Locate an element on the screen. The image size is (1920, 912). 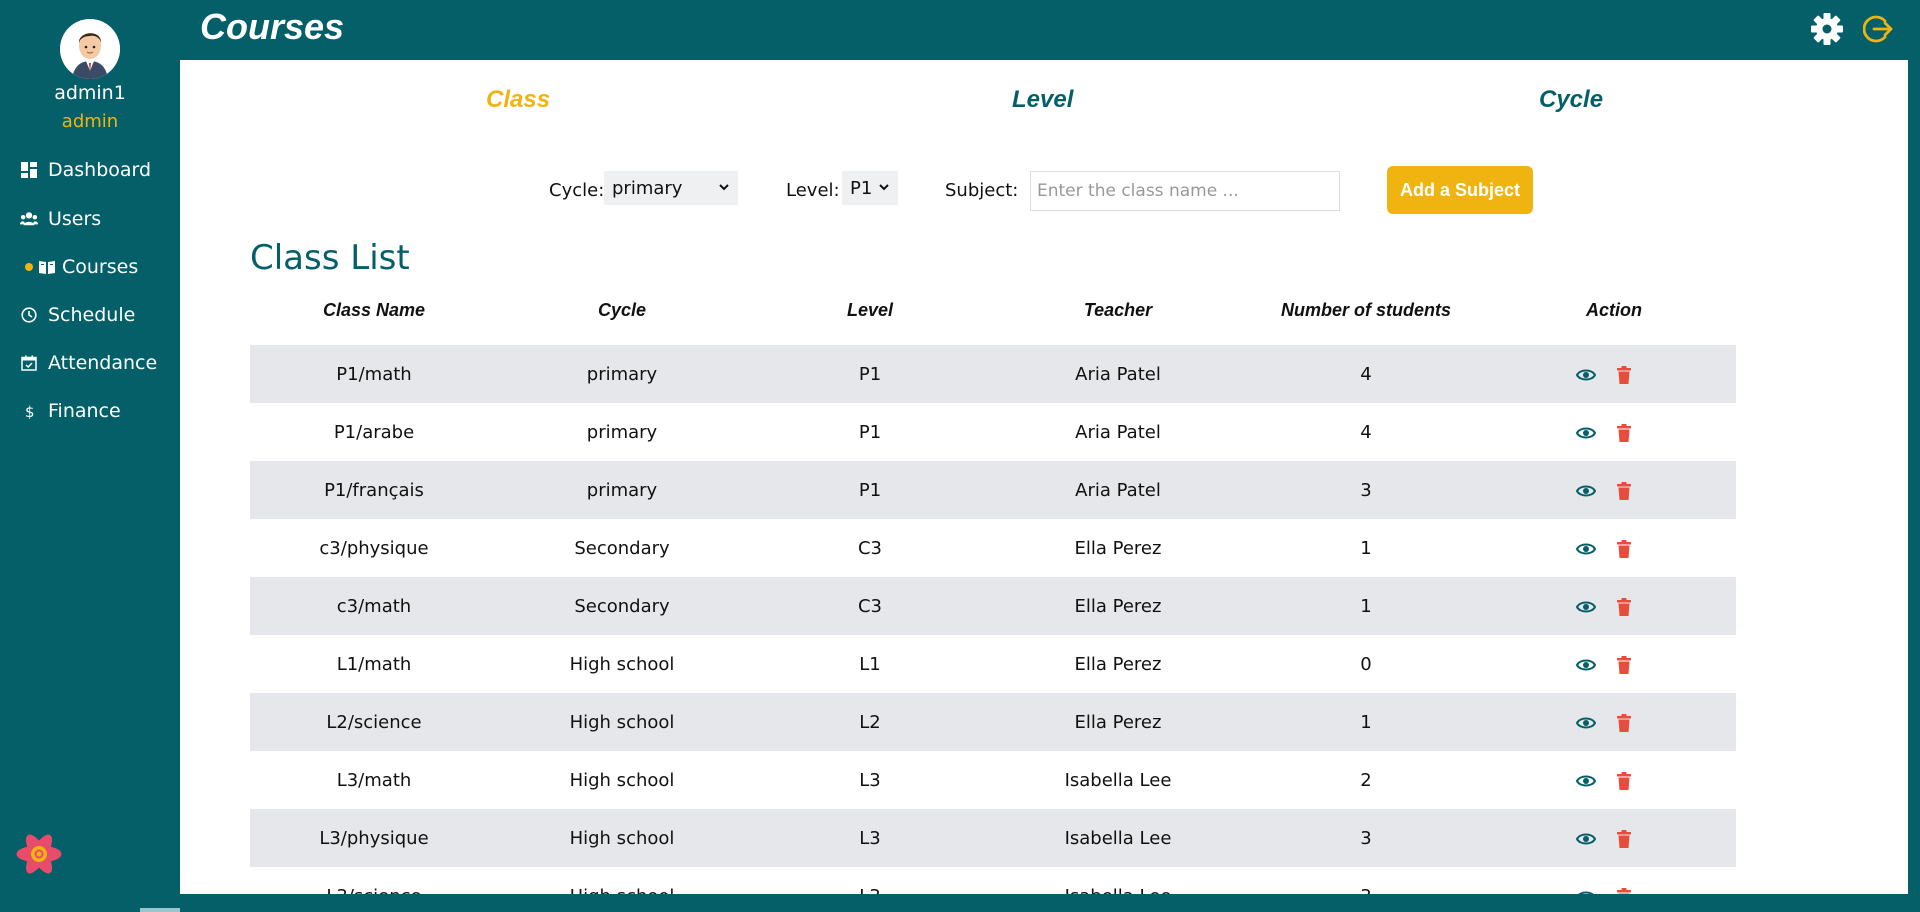
sidebar-item-label: Dashboard is located at coordinates (100, 170).